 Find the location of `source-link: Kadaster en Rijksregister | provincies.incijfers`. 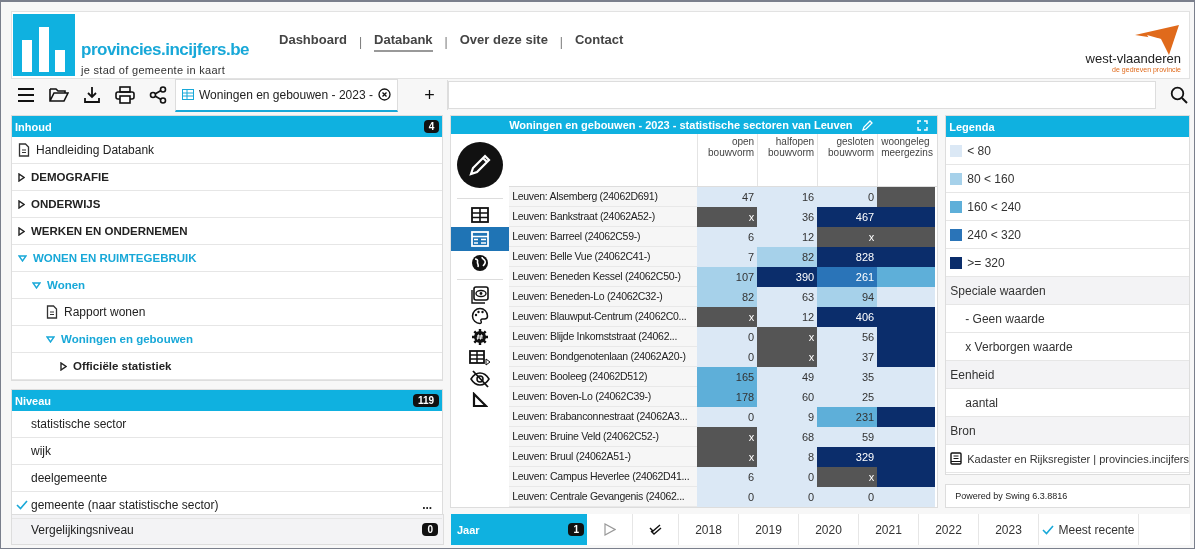

source-link: Kadaster en Rijksregister | provincies.incijfers is located at coordinates (1078, 458).